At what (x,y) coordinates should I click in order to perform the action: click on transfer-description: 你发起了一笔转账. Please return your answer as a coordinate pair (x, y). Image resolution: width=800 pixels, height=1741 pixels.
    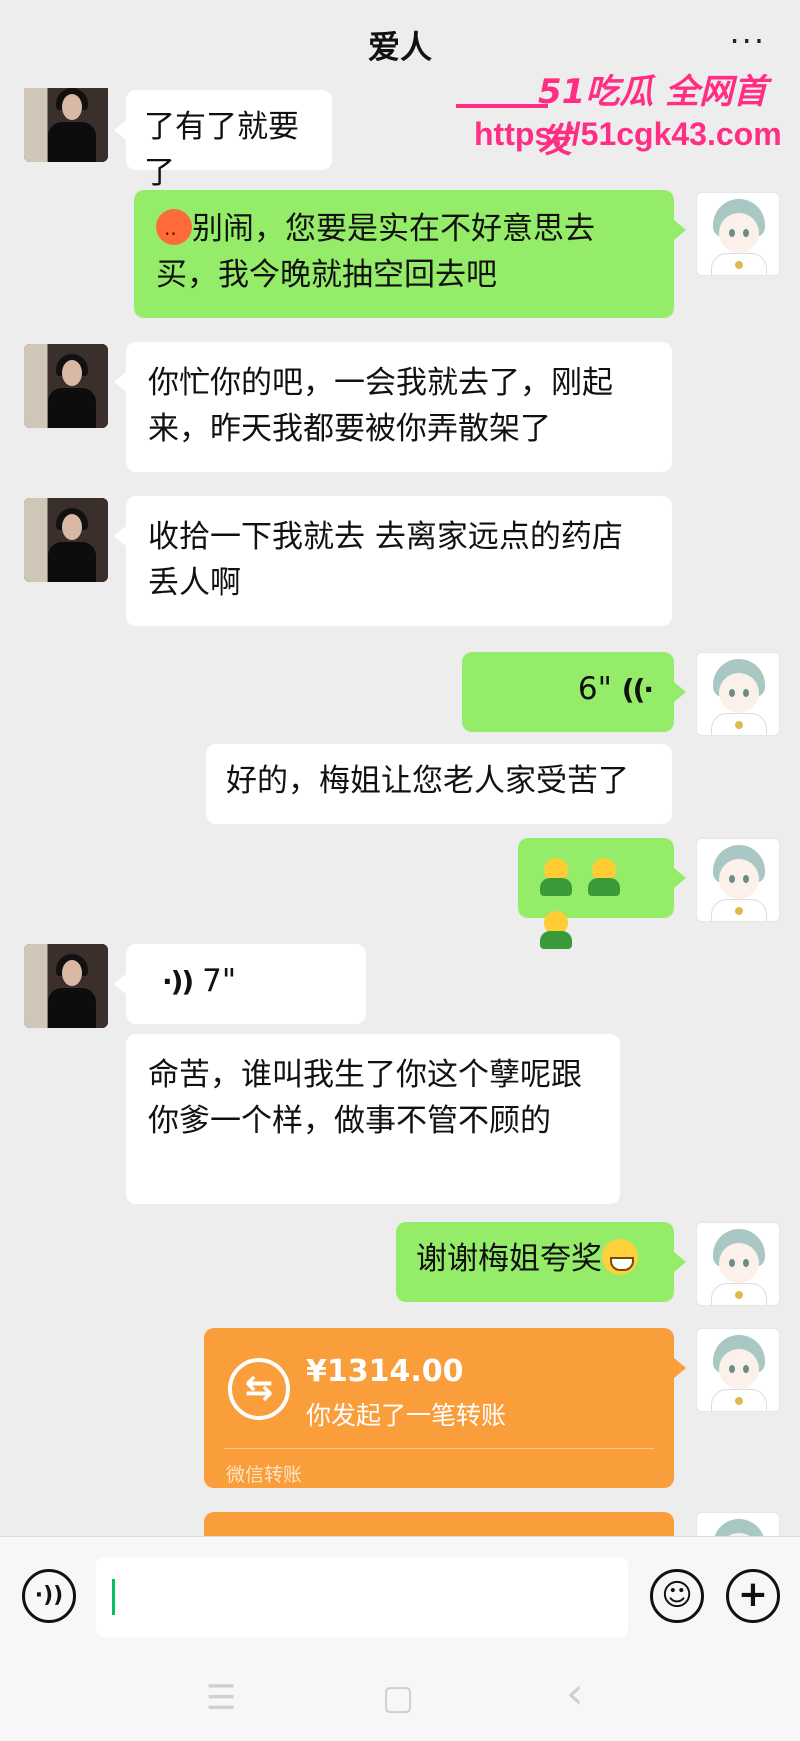
    Looking at the image, I should click on (406, 1415).